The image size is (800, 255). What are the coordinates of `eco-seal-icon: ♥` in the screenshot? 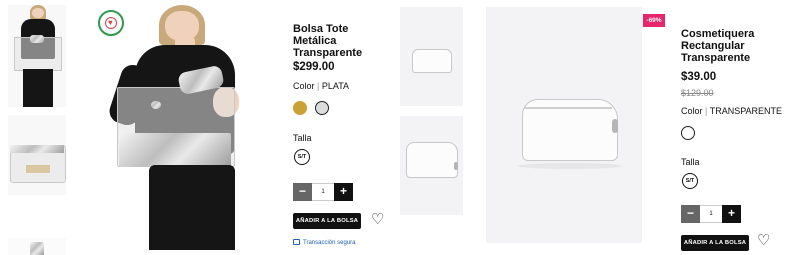 It's located at (111, 23).